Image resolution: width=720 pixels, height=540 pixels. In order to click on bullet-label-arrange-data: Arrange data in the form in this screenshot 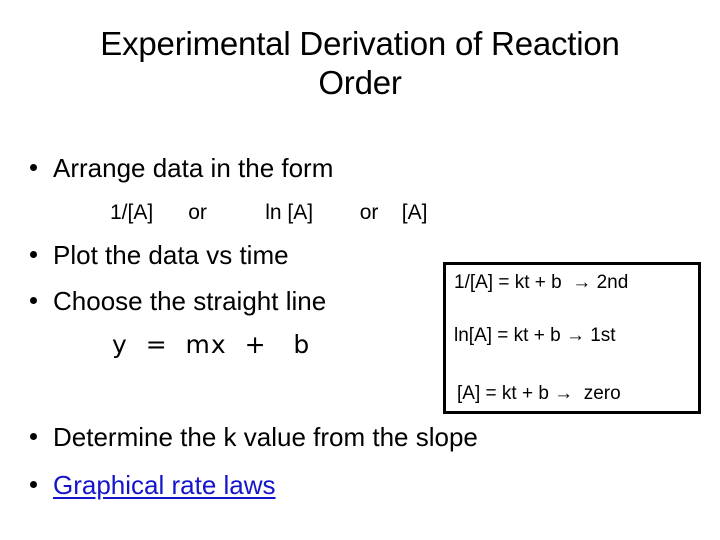, I will do `click(193, 168)`.